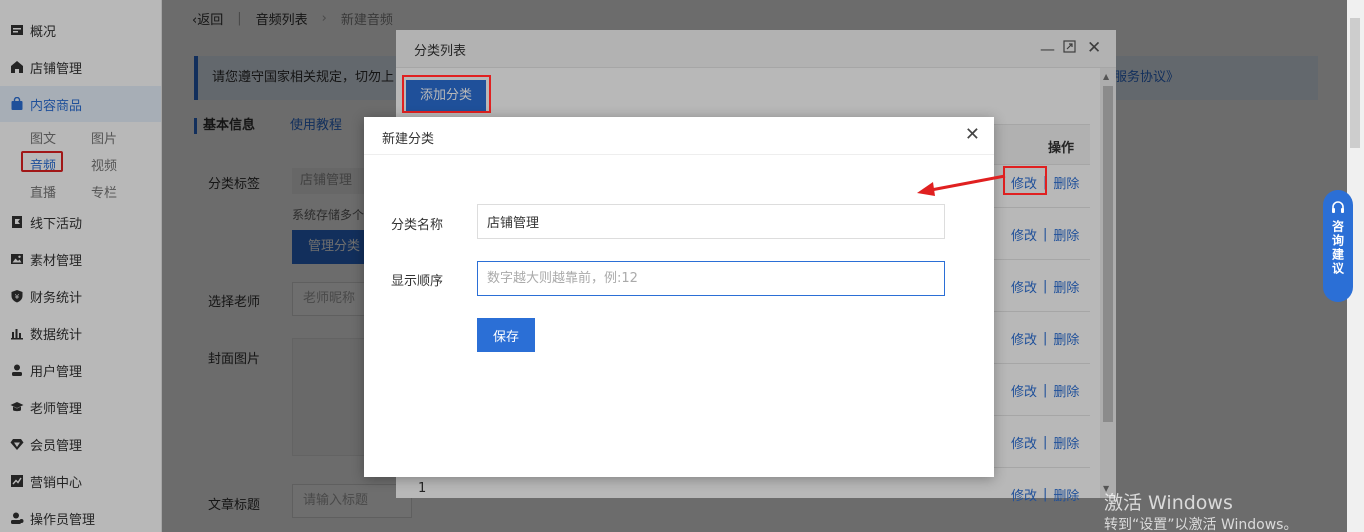  What do you see at coordinates (972, 135) in the screenshot?
I see `close-icon: ✕` at bounding box center [972, 135].